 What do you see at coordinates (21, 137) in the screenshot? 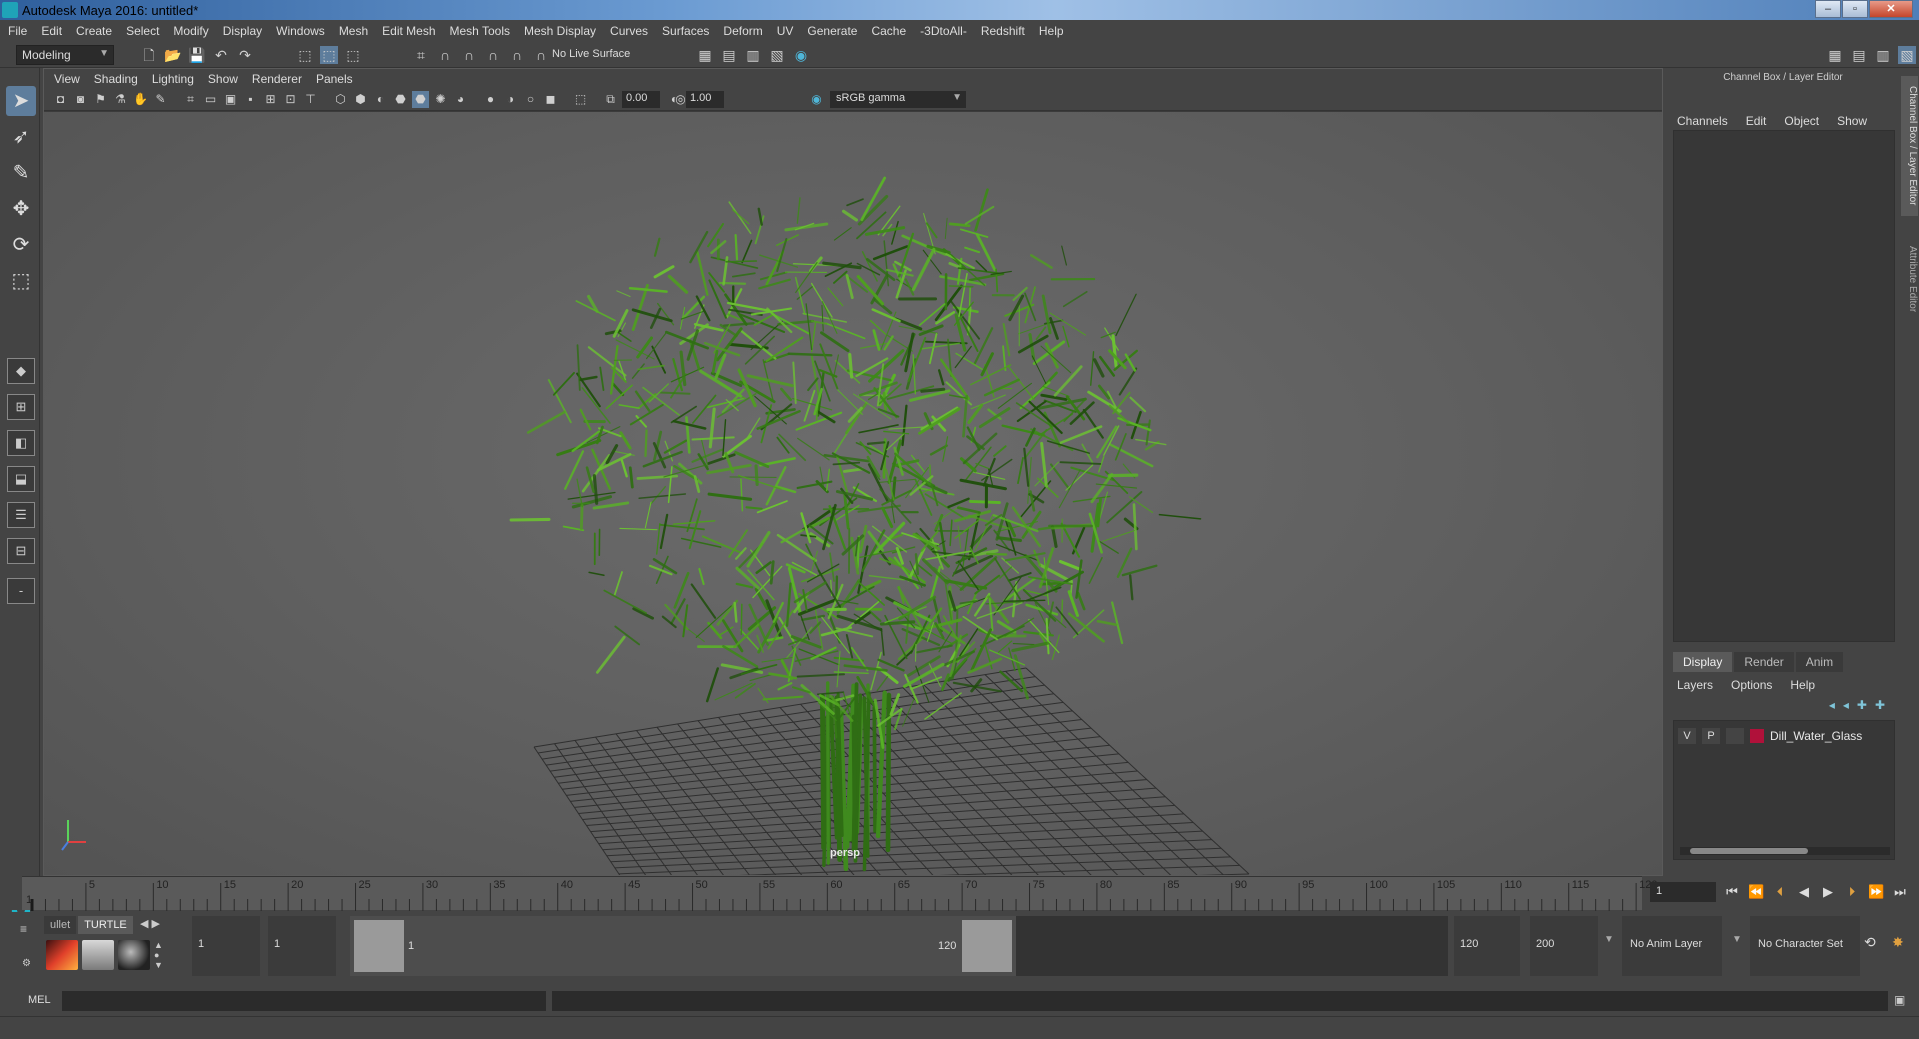
I see `lasso-tool-icon: ➶` at bounding box center [21, 137].